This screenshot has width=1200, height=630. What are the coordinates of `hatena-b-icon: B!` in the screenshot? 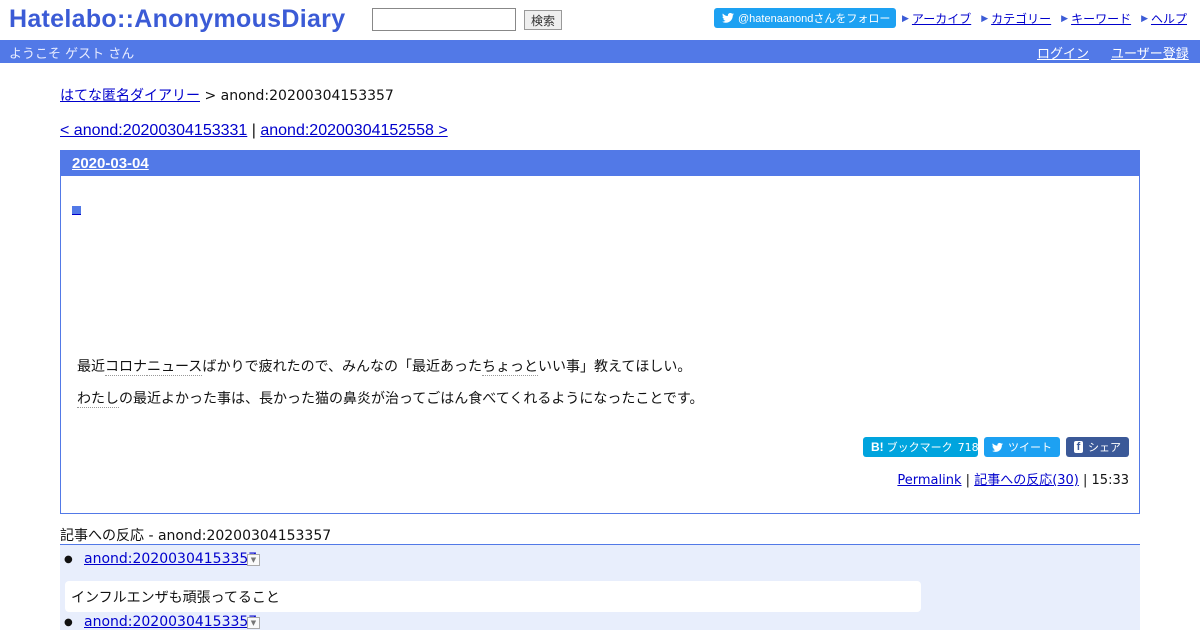 It's located at (877, 447).